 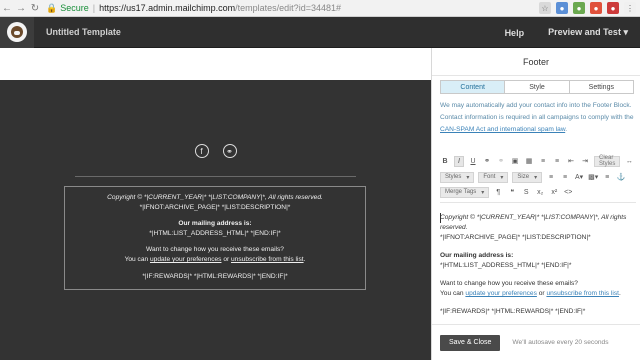 I want to click on header-actions: Help Preview and Test ▾, so click(x=572, y=32).